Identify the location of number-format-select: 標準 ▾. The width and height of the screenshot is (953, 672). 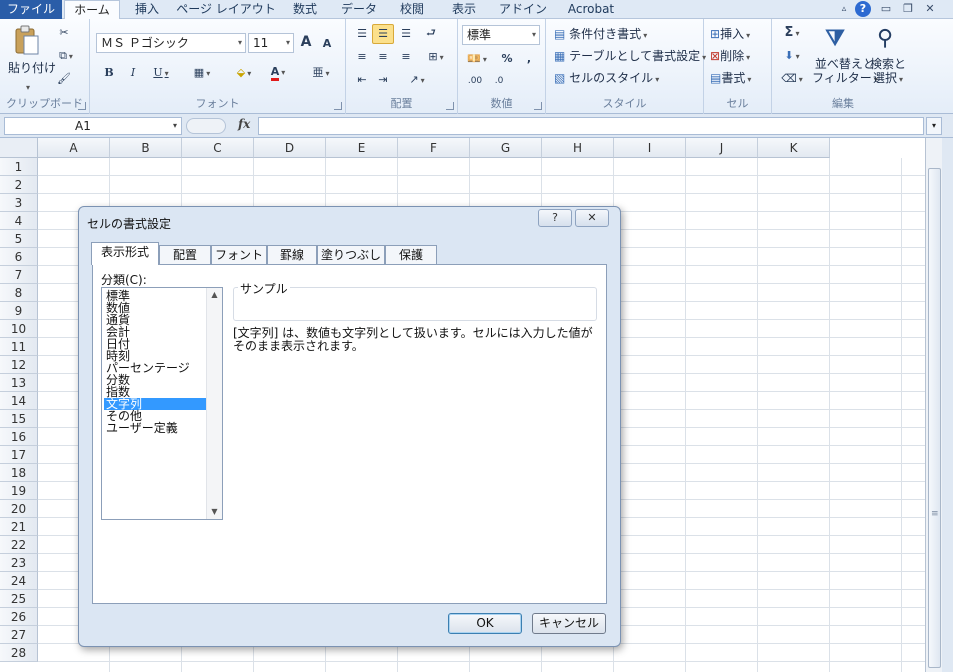
(501, 35).